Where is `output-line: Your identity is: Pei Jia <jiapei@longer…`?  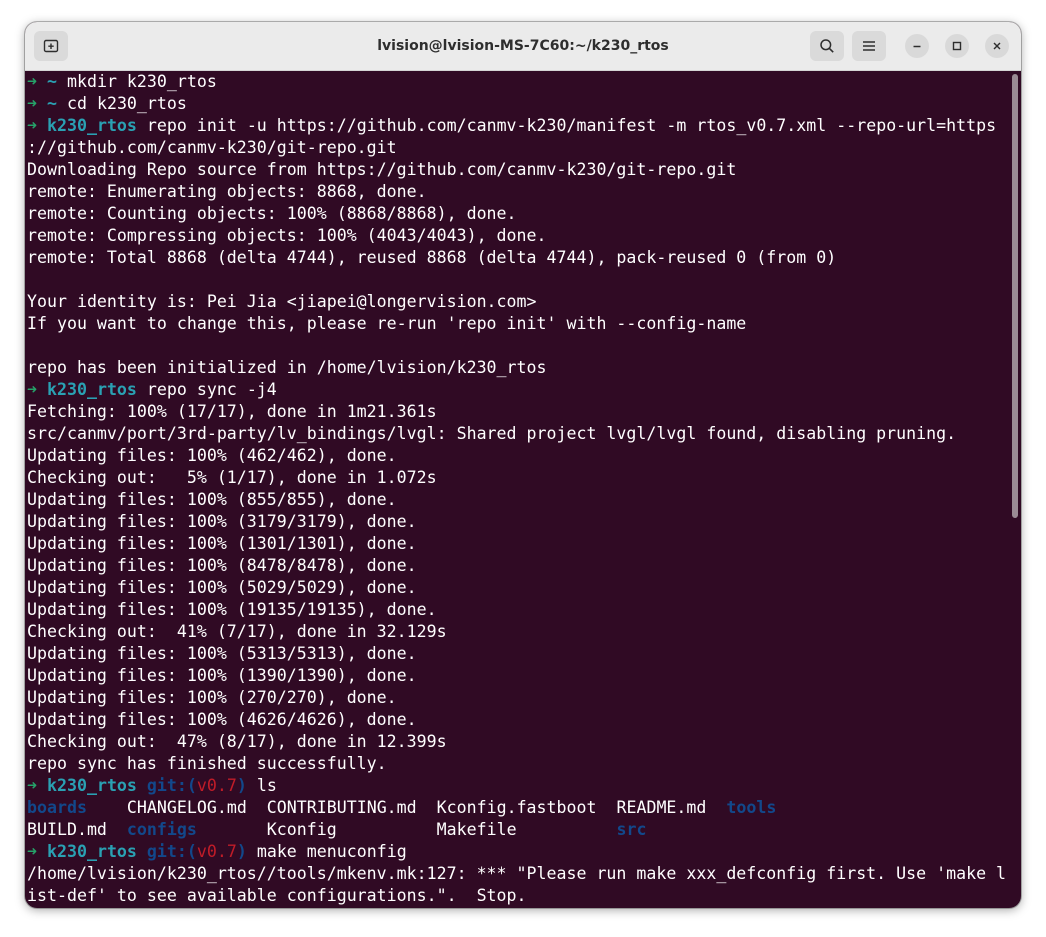
output-line: Your identity is: Pei Jia <jiapei@longer… is located at coordinates (282, 301).